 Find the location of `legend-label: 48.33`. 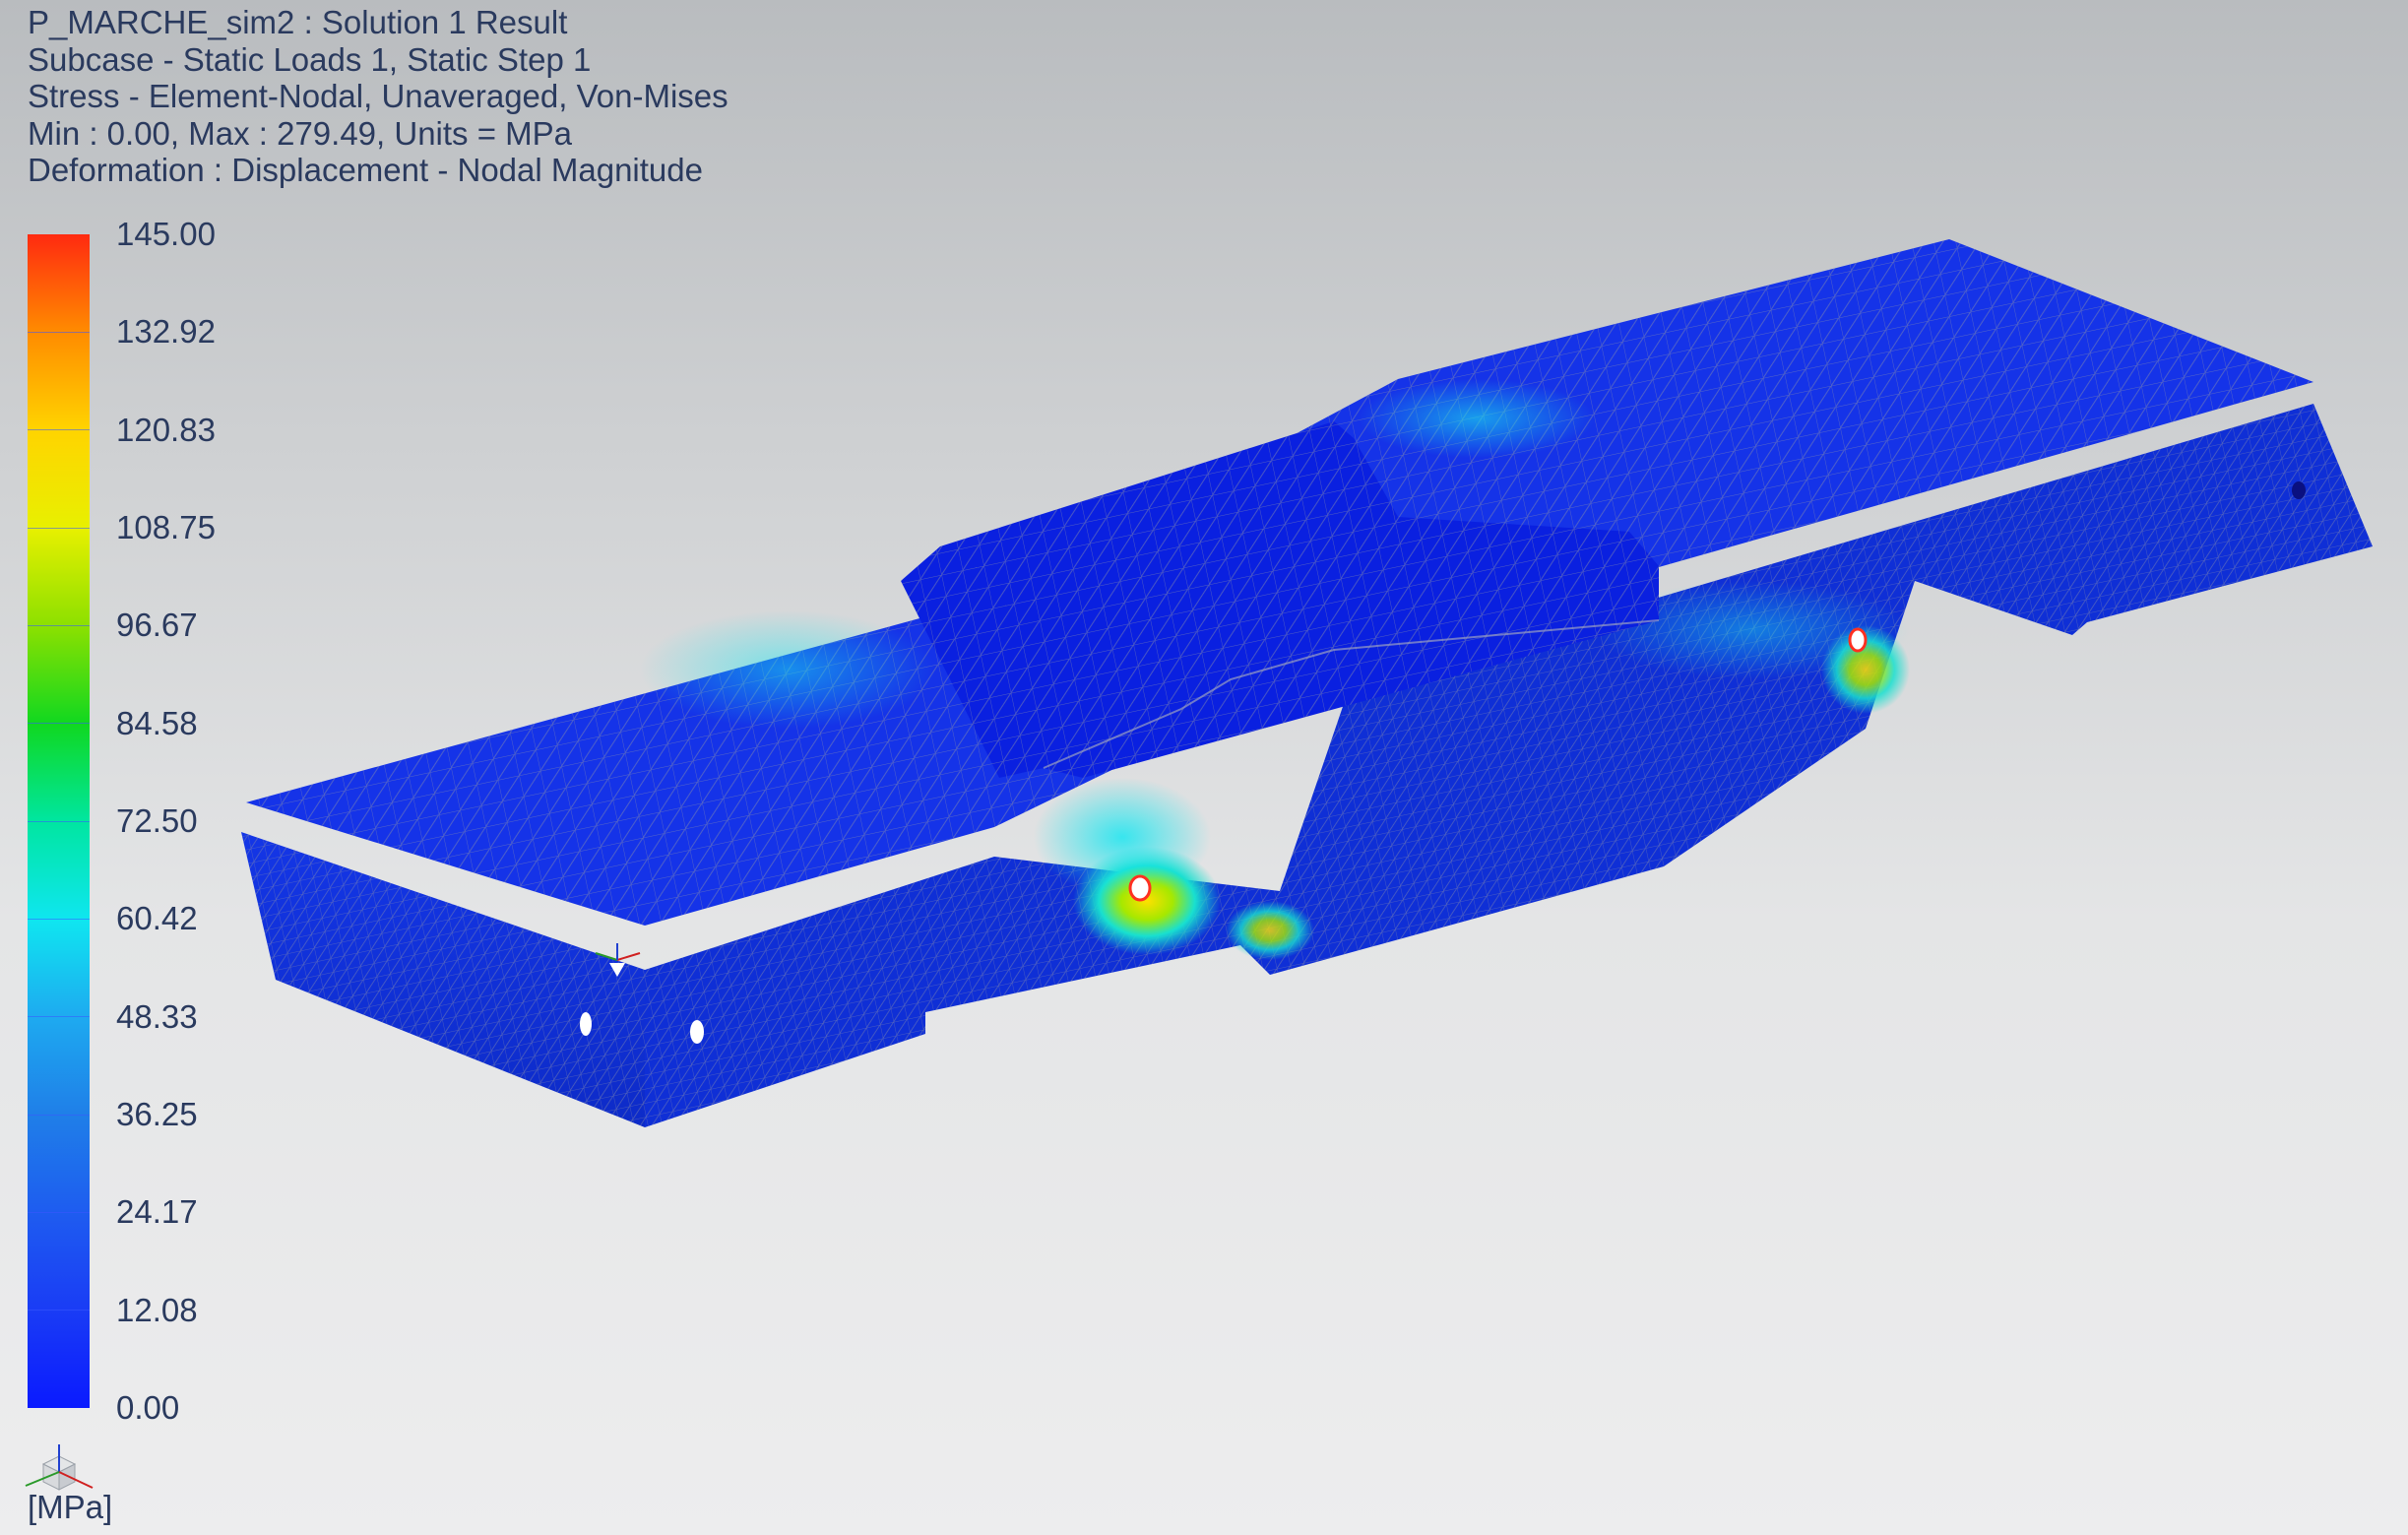

legend-label: 48.33 is located at coordinates (157, 1016).